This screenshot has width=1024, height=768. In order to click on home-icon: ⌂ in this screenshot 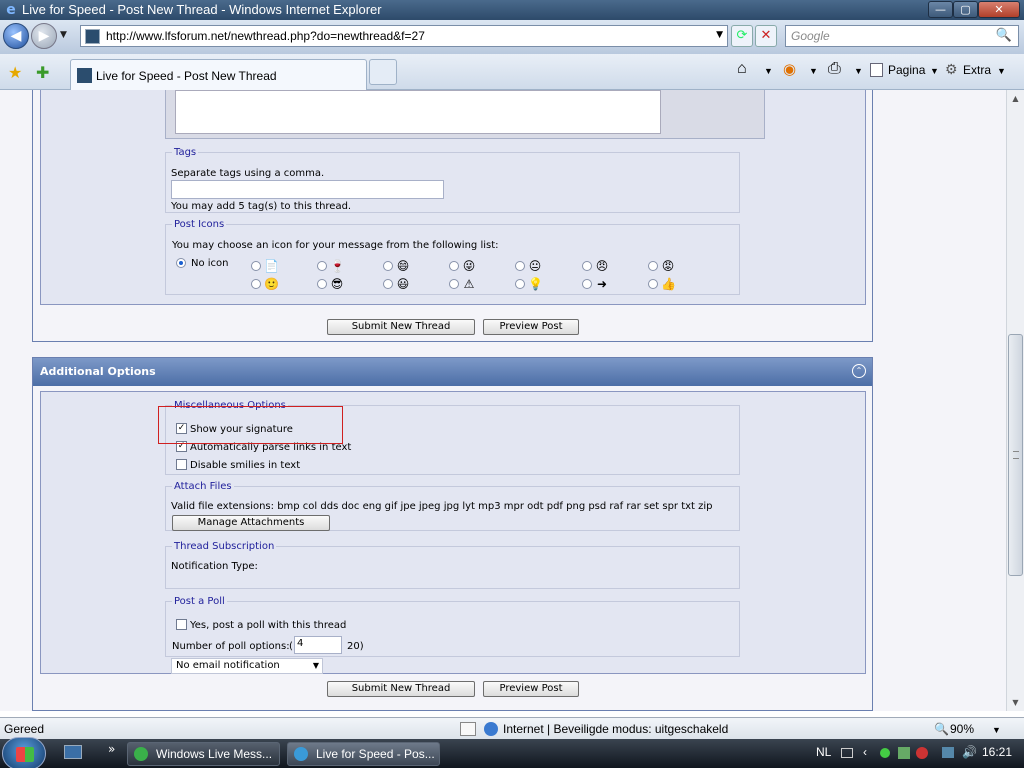, I will do `click(742, 69)`.